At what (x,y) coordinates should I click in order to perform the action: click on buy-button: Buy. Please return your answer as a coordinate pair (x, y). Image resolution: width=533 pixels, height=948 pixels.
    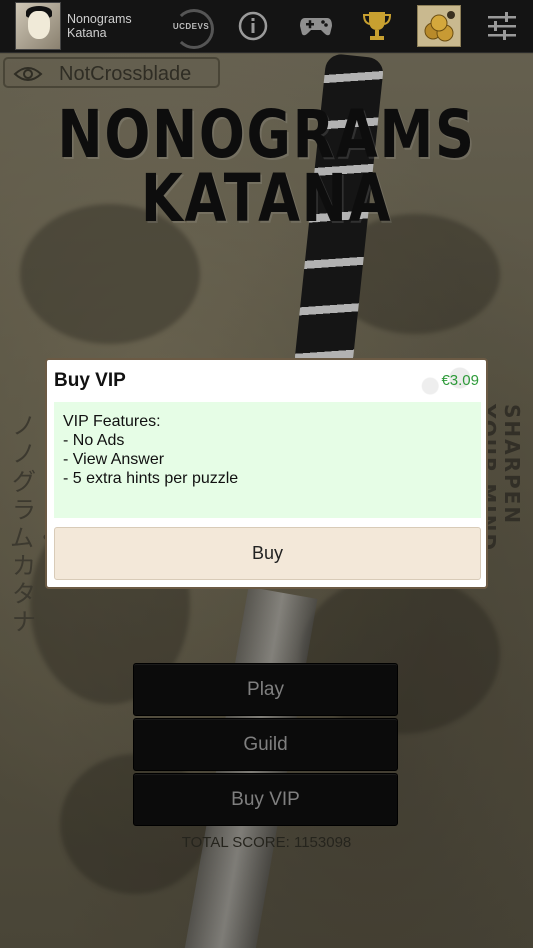
    Looking at the image, I should click on (267, 553).